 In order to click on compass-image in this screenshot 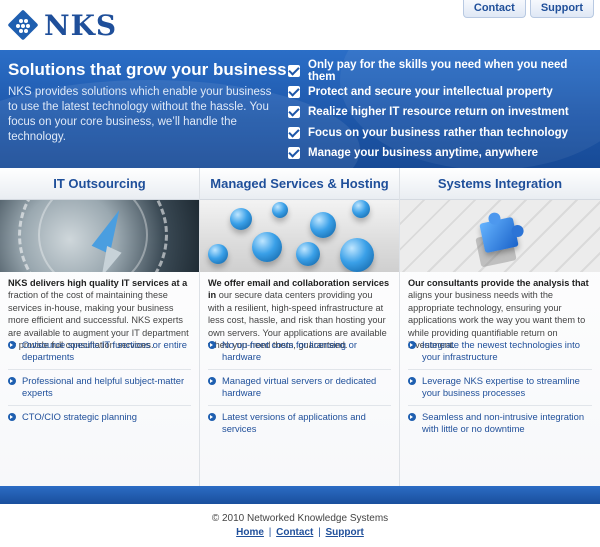, I will do `click(99, 236)`.